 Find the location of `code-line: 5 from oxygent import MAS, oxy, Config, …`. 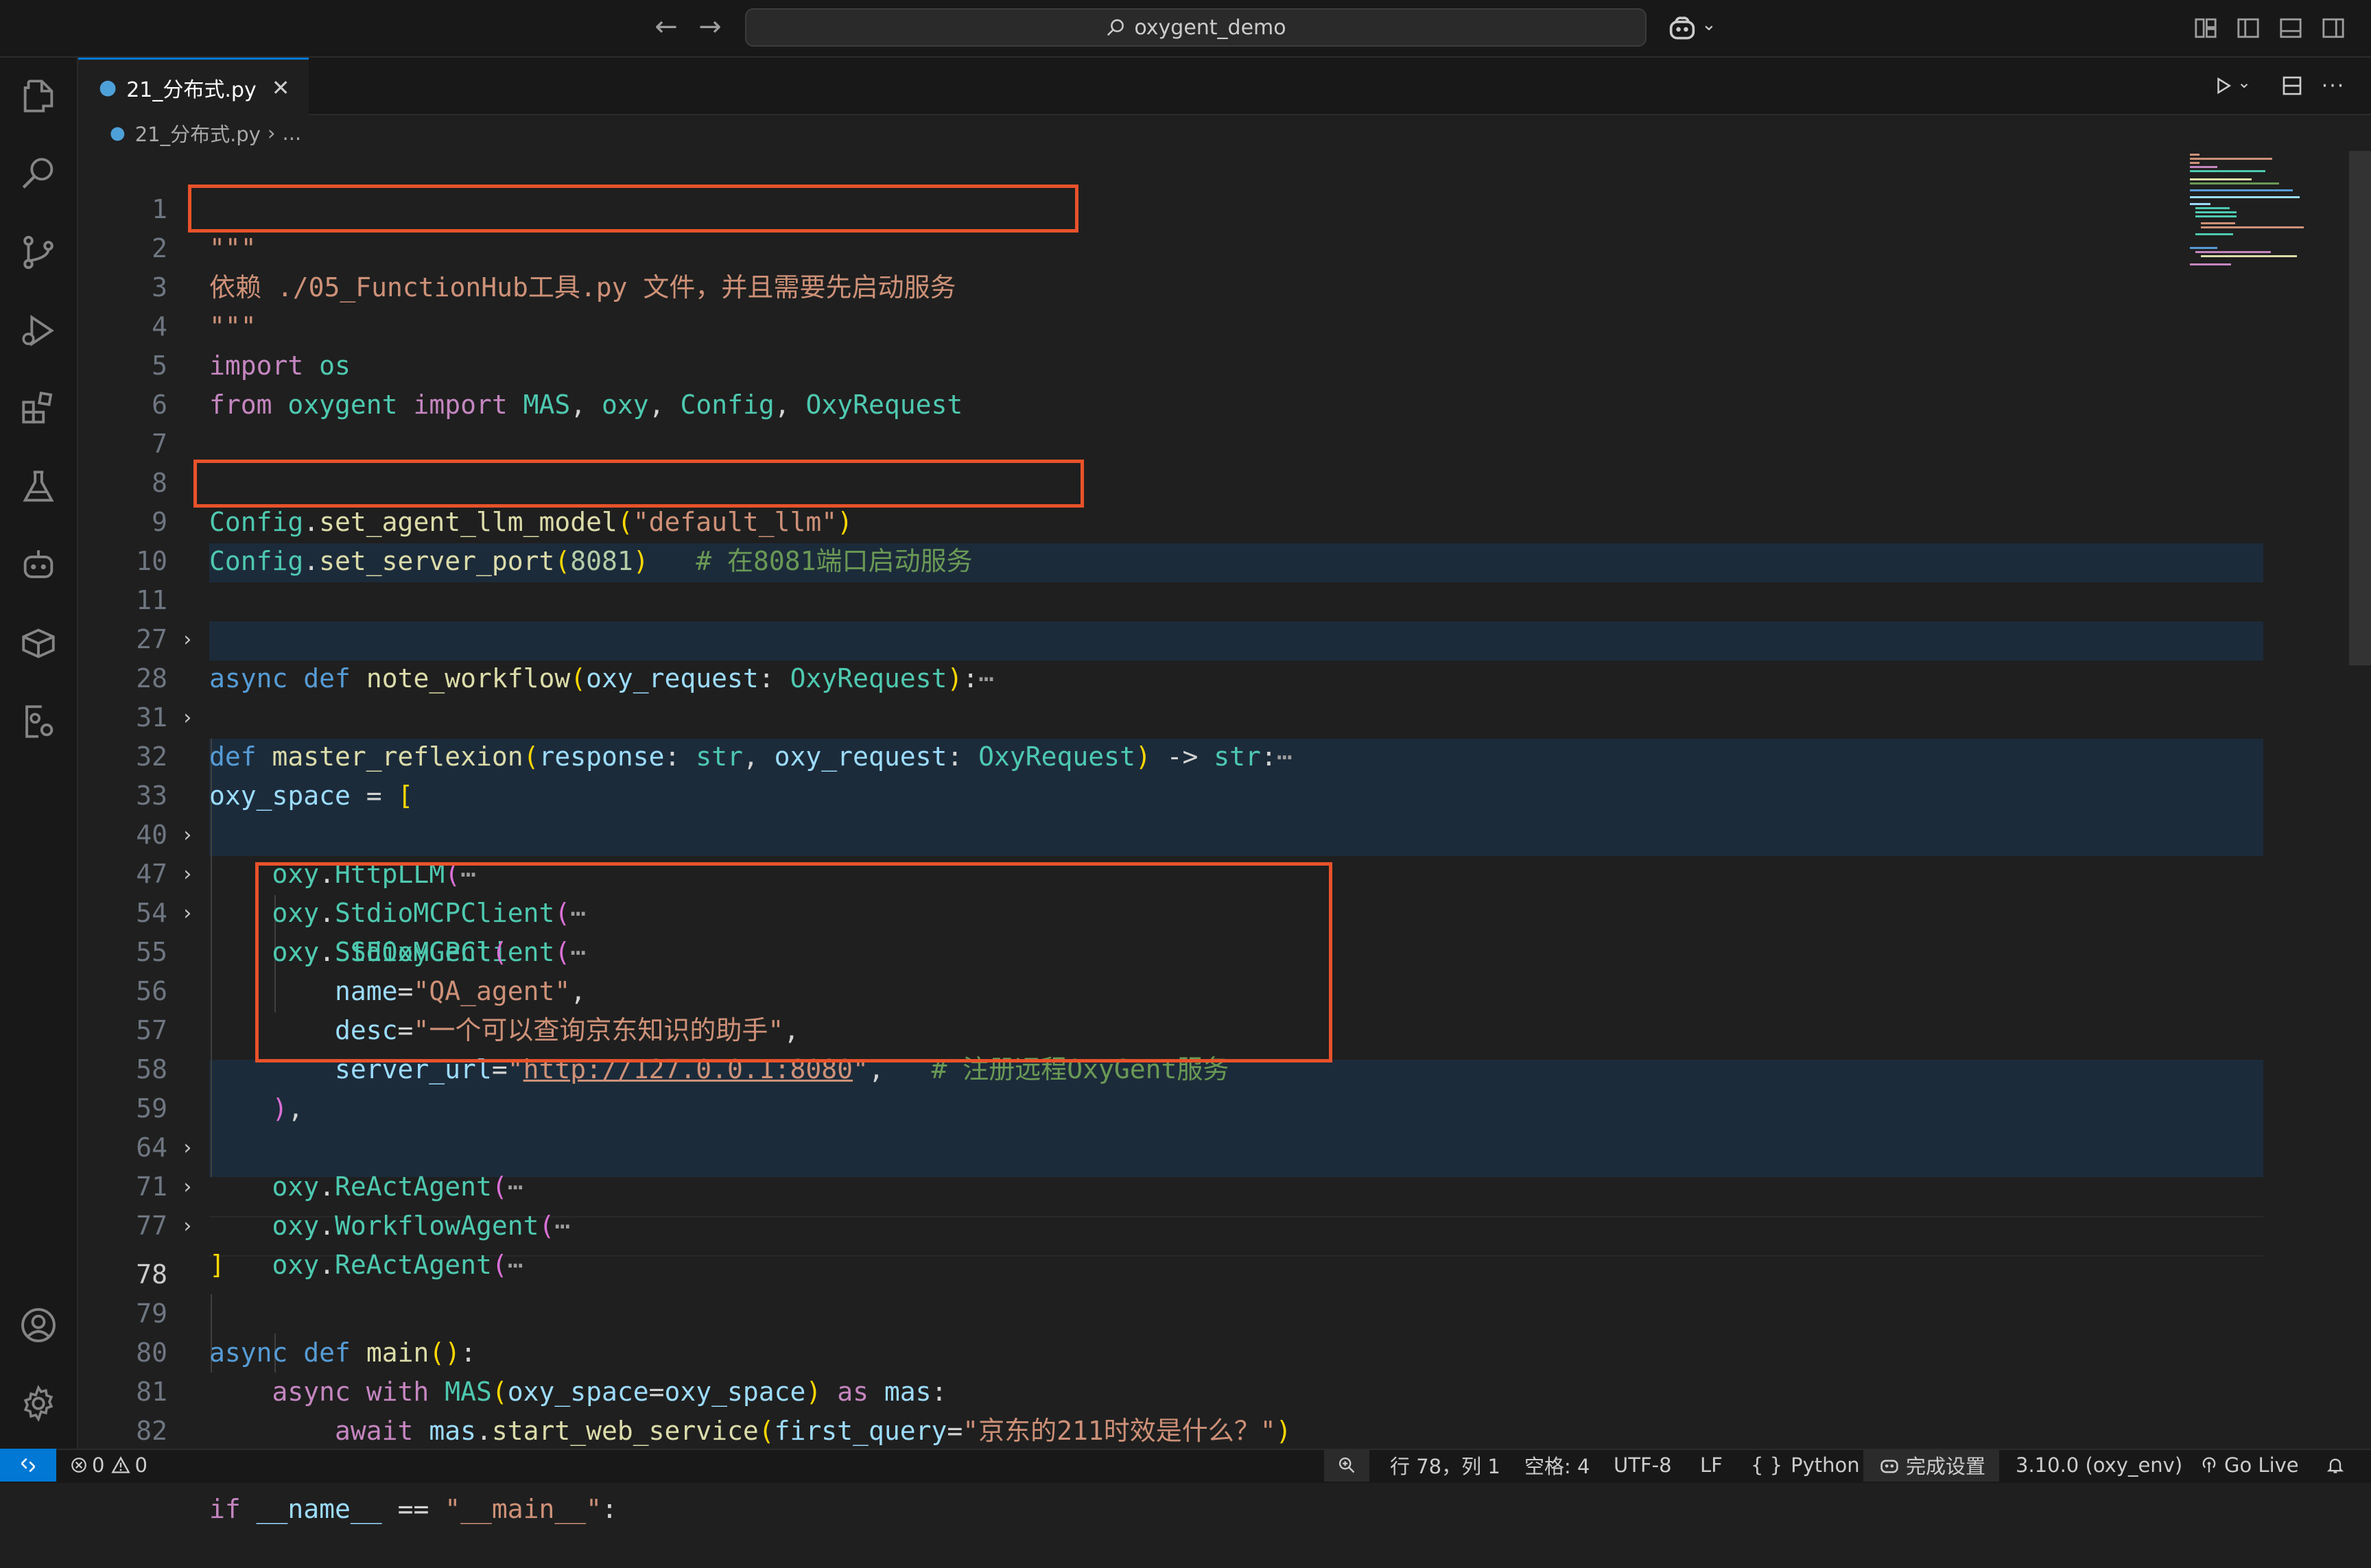

code-line: 5 from oxygent import MAS, oxy, Config, … is located at coordinates (557, 386).